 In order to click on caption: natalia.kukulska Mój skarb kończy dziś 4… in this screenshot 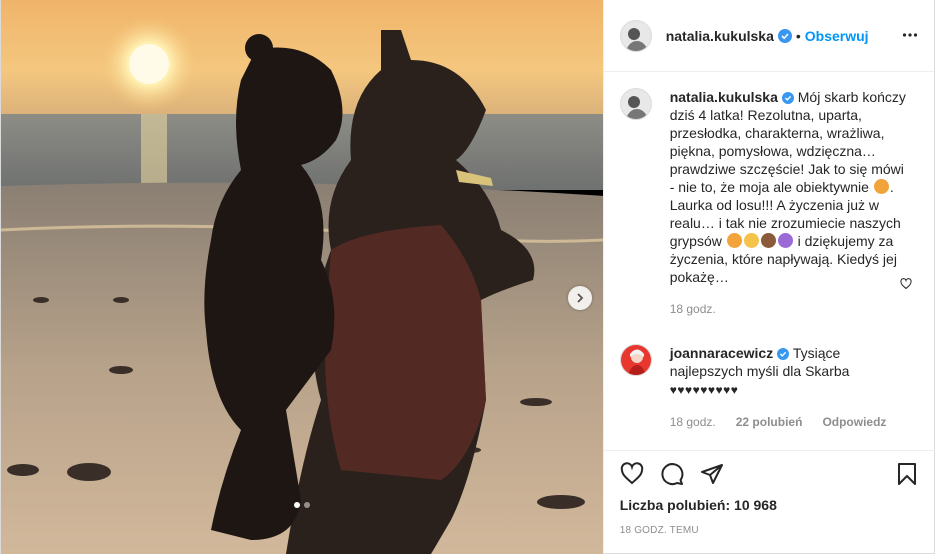, I will do `click(769, 187)`.